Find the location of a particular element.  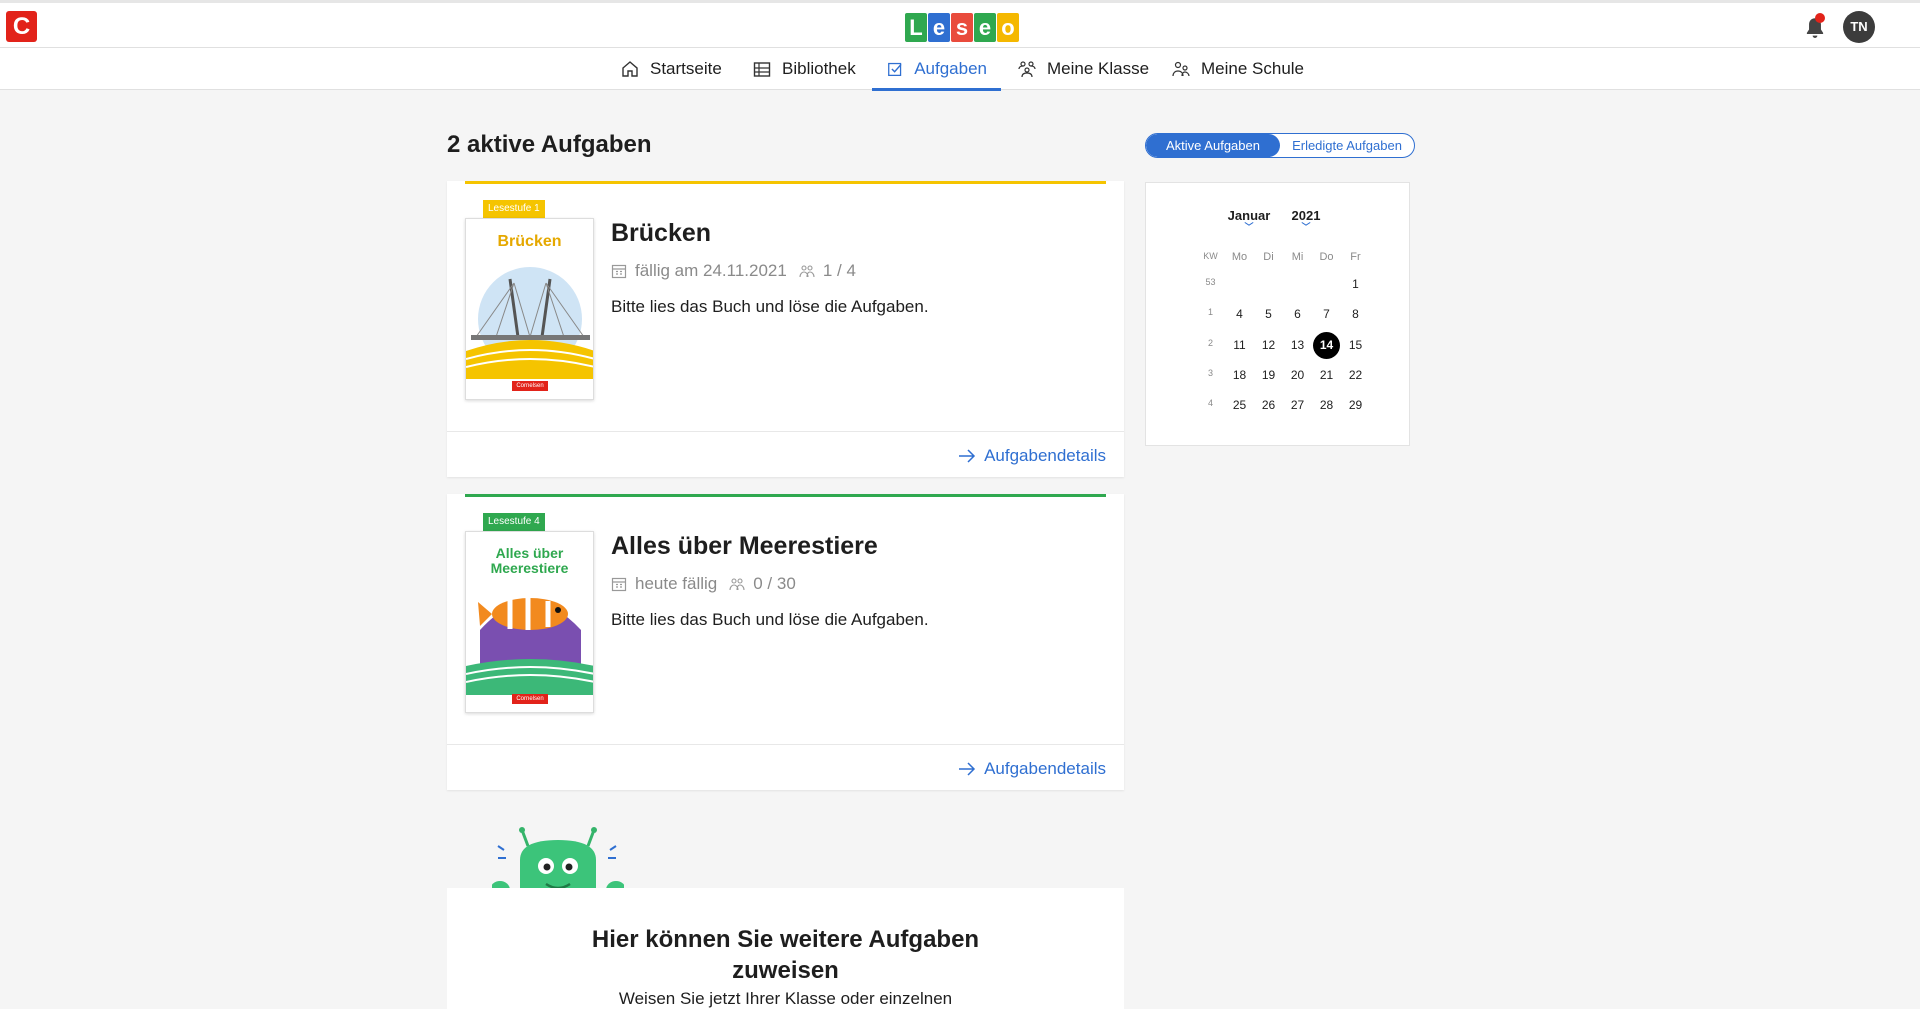

calendar-day: 26 is located at coordinates (1268, 405).